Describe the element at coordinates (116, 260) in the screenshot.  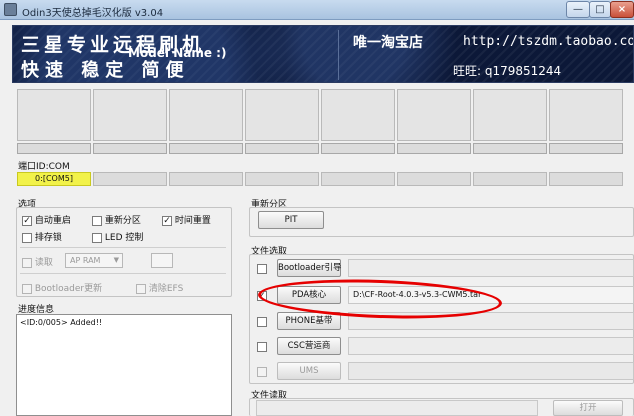
I see `chevron-down-icon: ▼` at that location.